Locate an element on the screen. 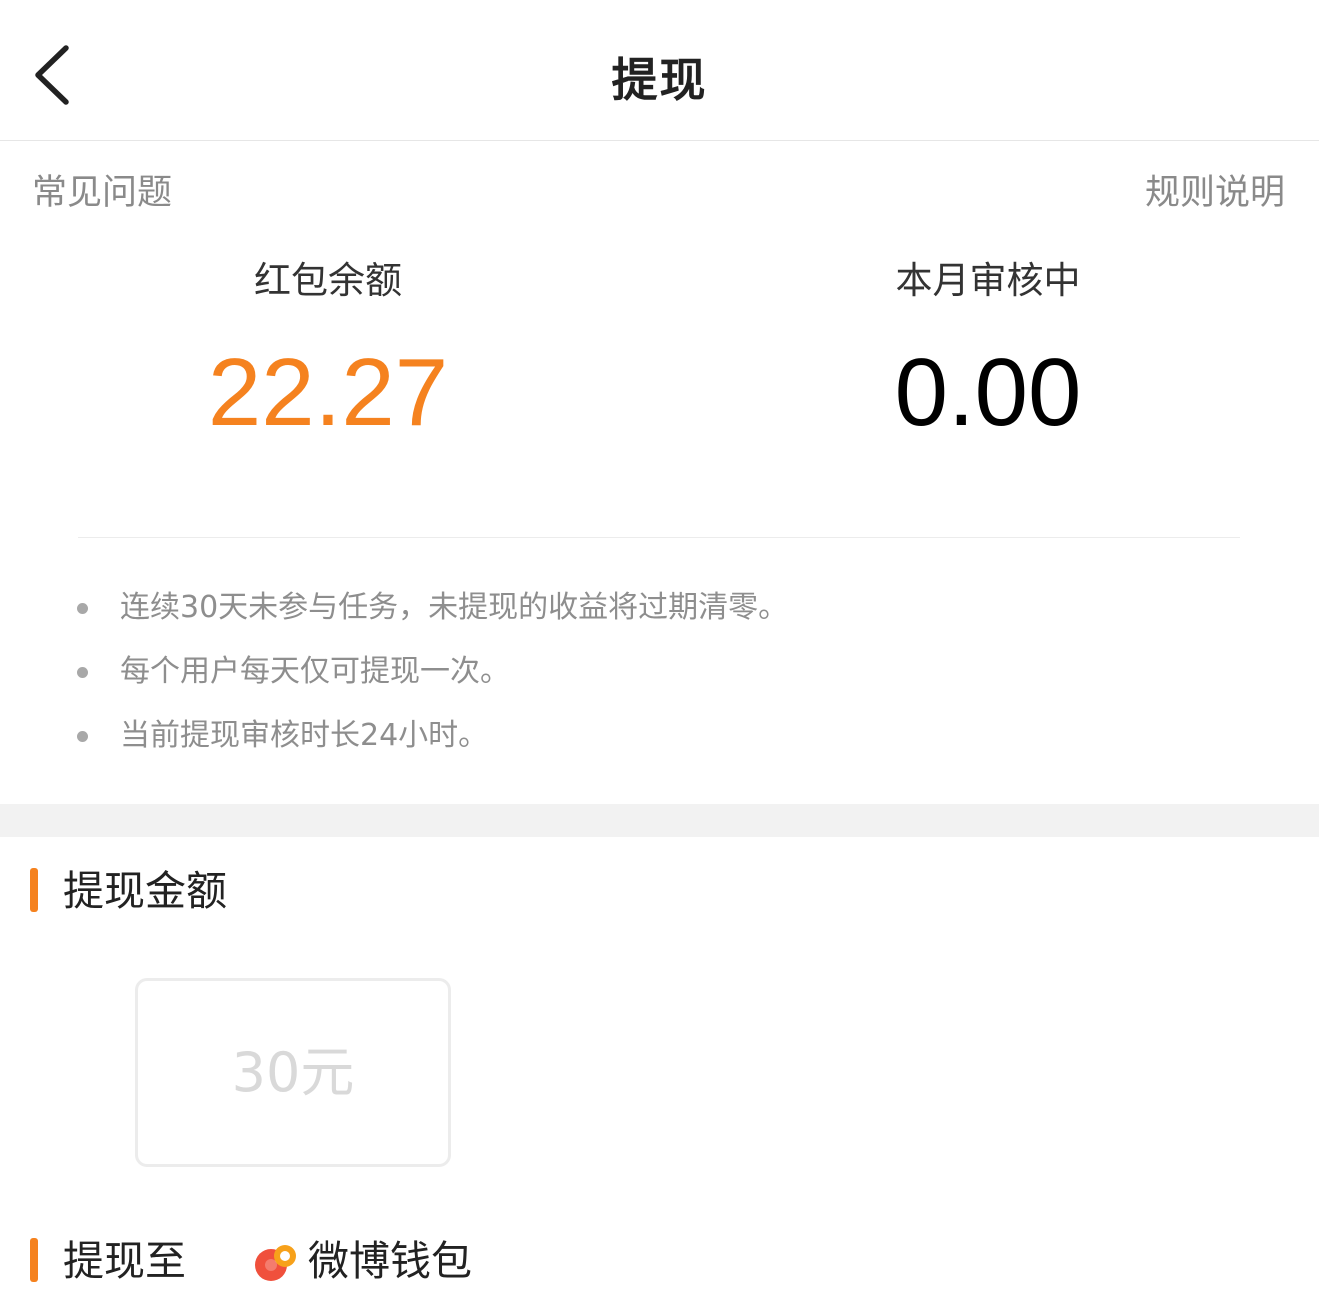 Image resolution: width=1319 pixels, height=1301 pixels. pending-review-label: 本月审核中 is located at coordinates (988, 280).